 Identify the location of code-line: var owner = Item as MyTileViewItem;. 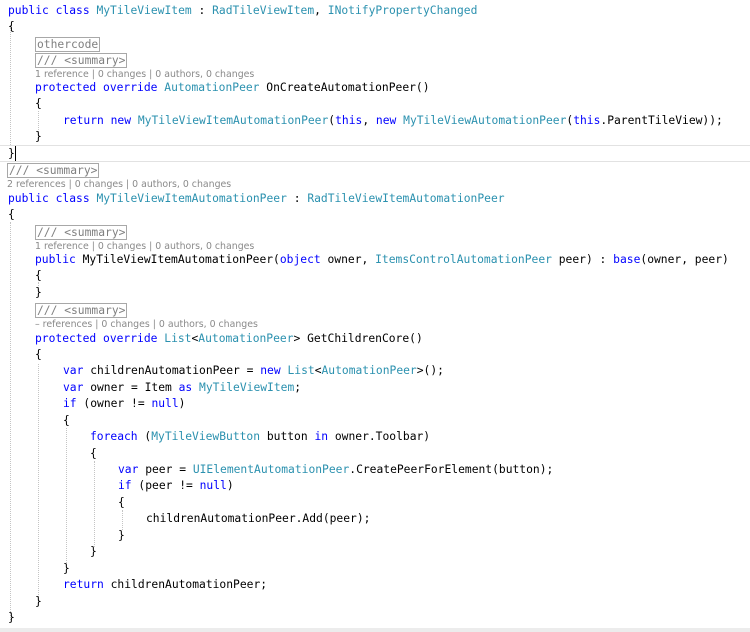
(182, 387).